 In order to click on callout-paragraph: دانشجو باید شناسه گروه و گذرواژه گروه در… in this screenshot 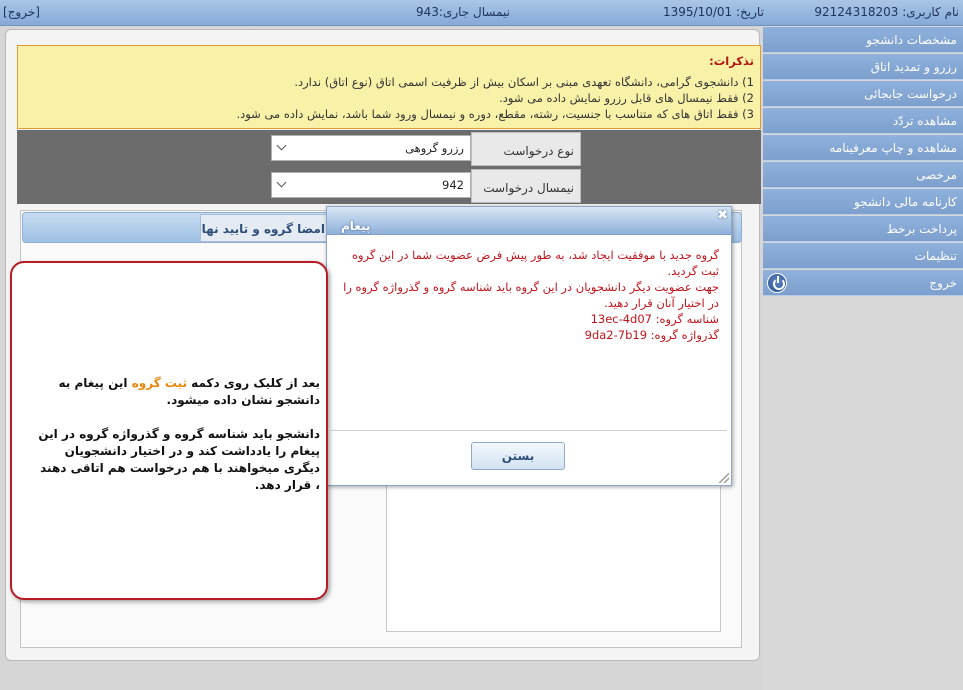, I will do `click(179, 459)`.